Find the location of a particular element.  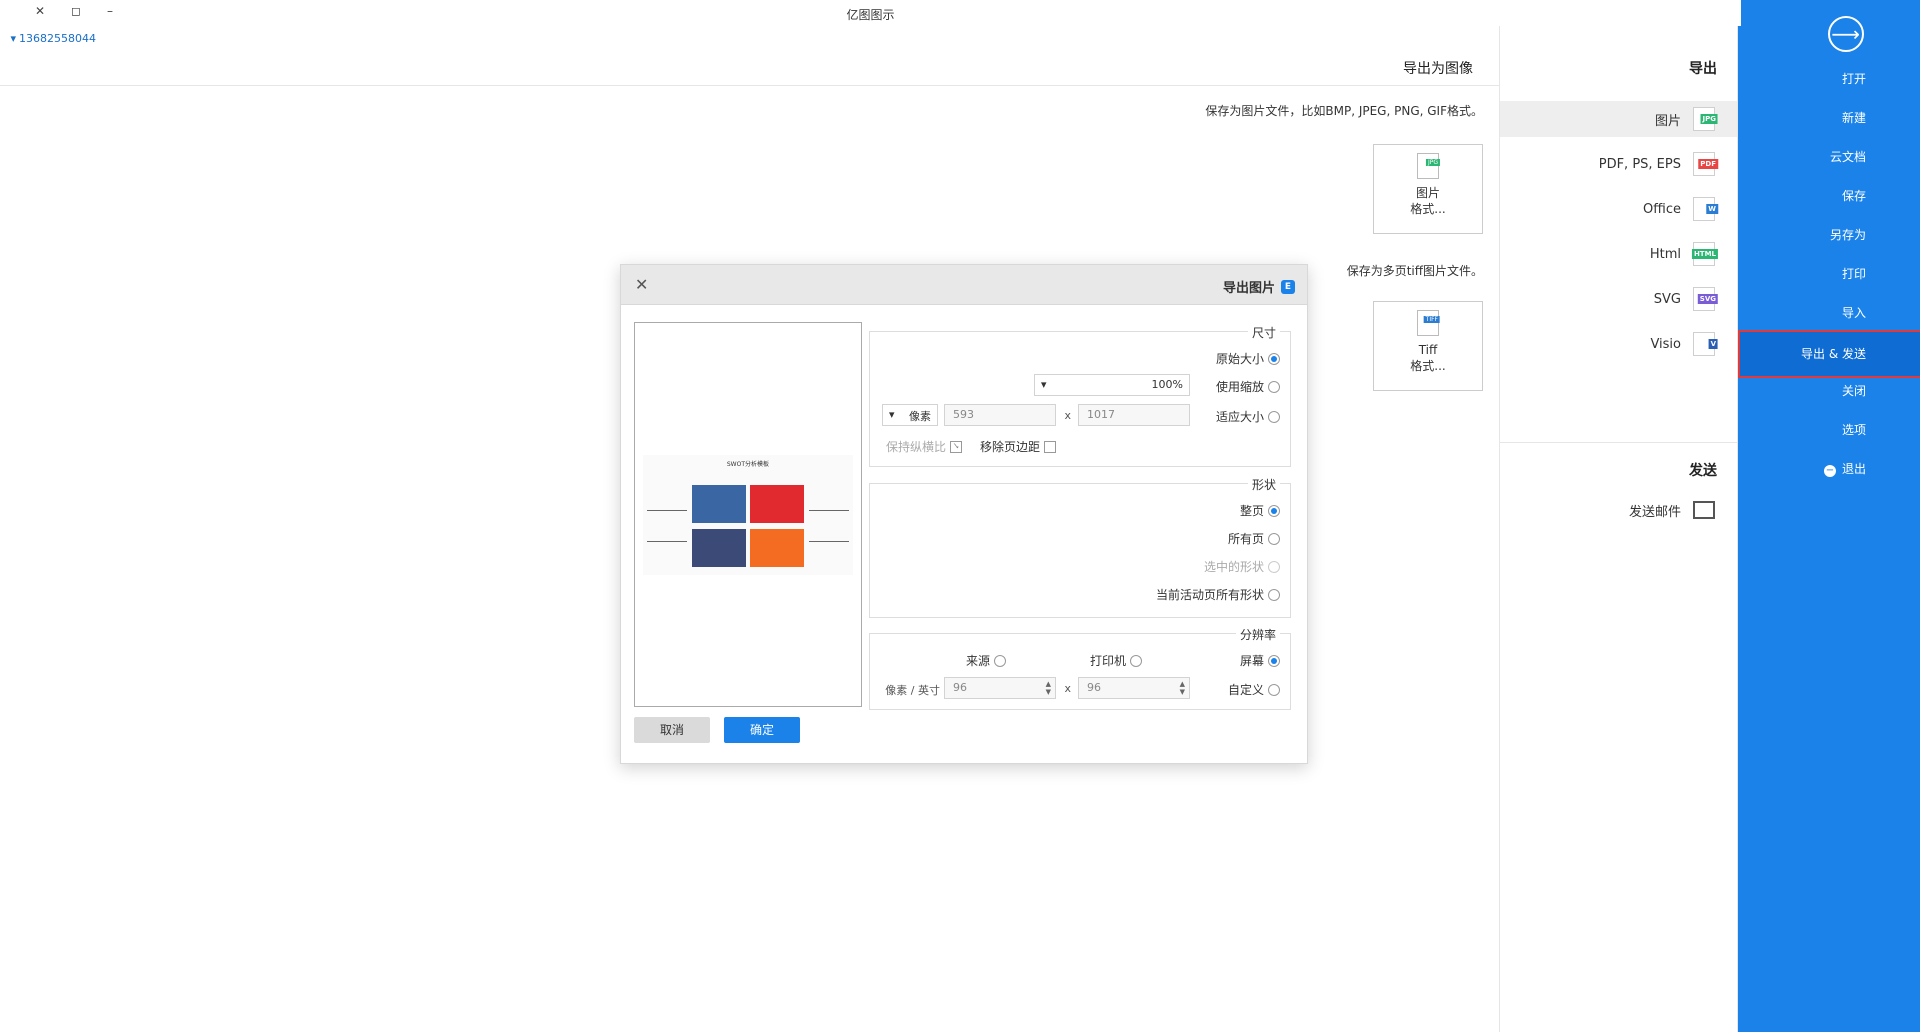

send-heading: 发送 is located at coordinates (1703, 471).